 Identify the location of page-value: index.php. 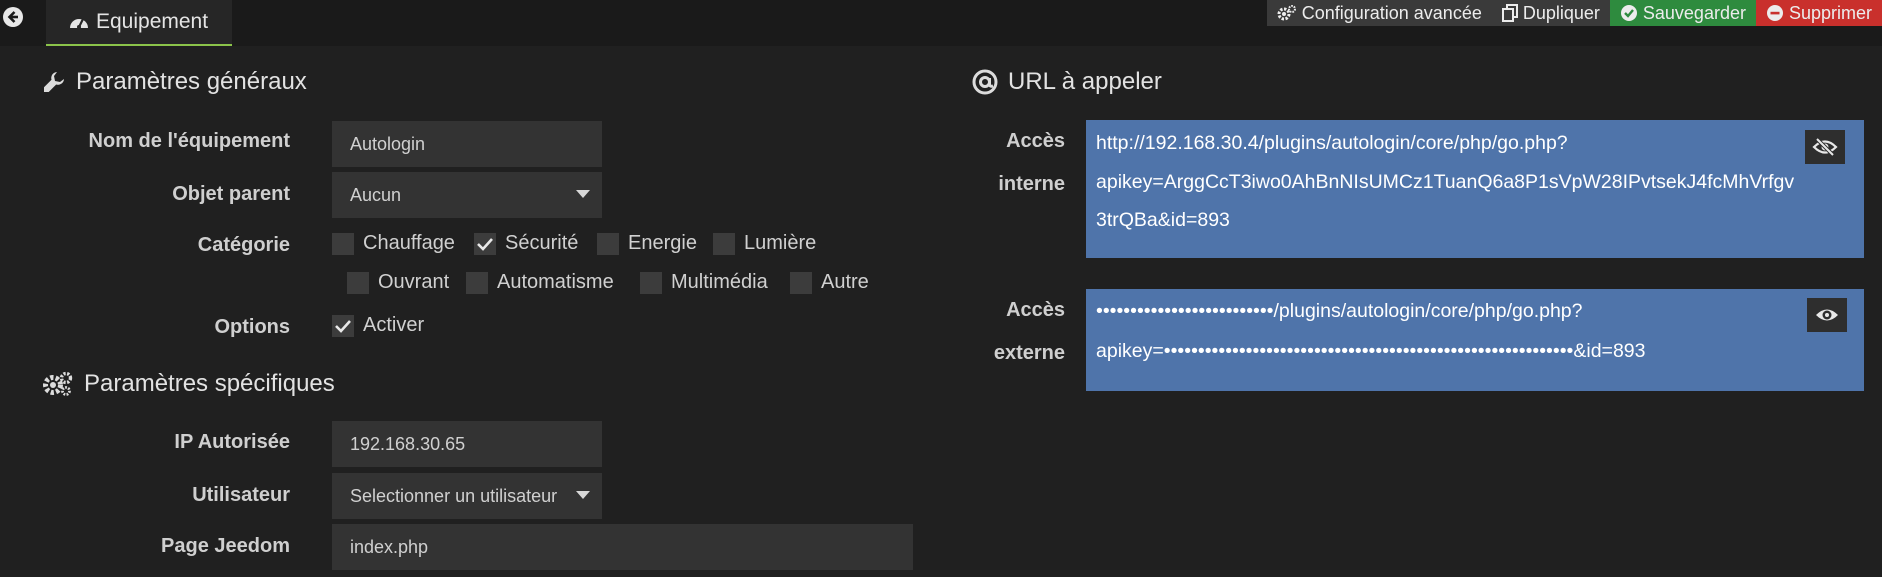
(389, 546).